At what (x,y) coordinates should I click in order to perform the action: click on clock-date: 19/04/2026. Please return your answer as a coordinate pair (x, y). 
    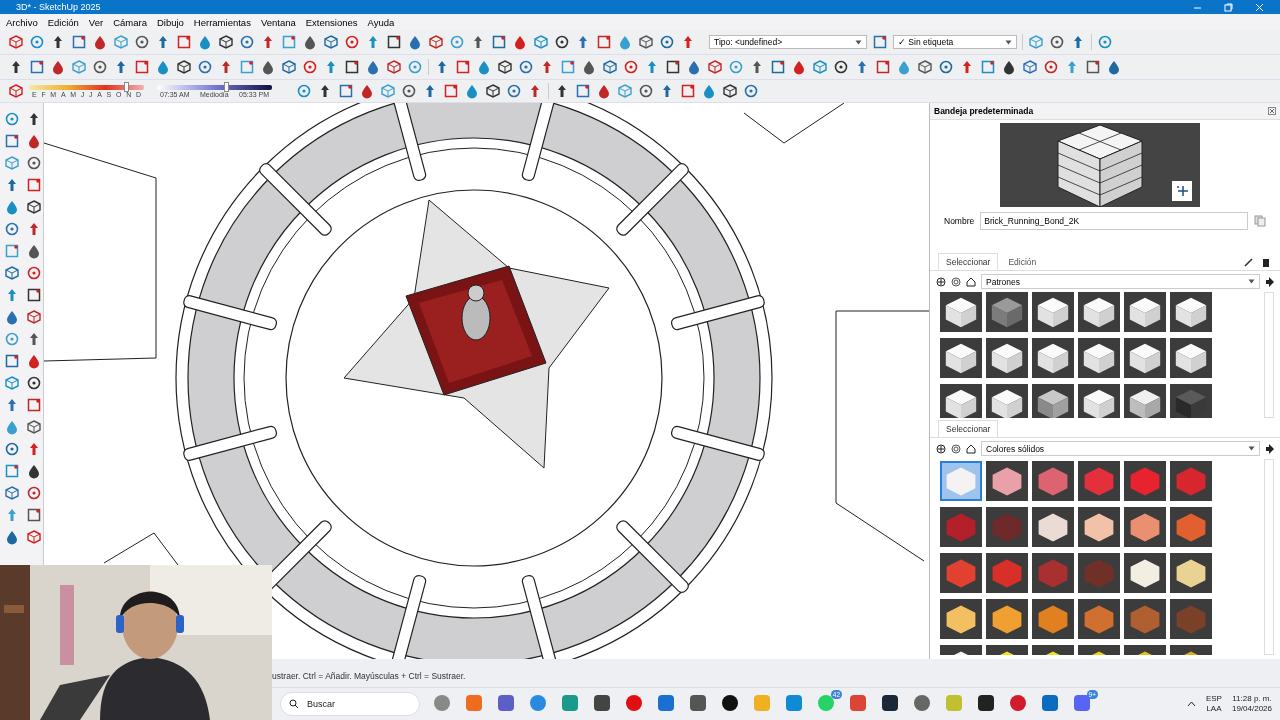
    Looking at the image, I should click on (1251, 709).